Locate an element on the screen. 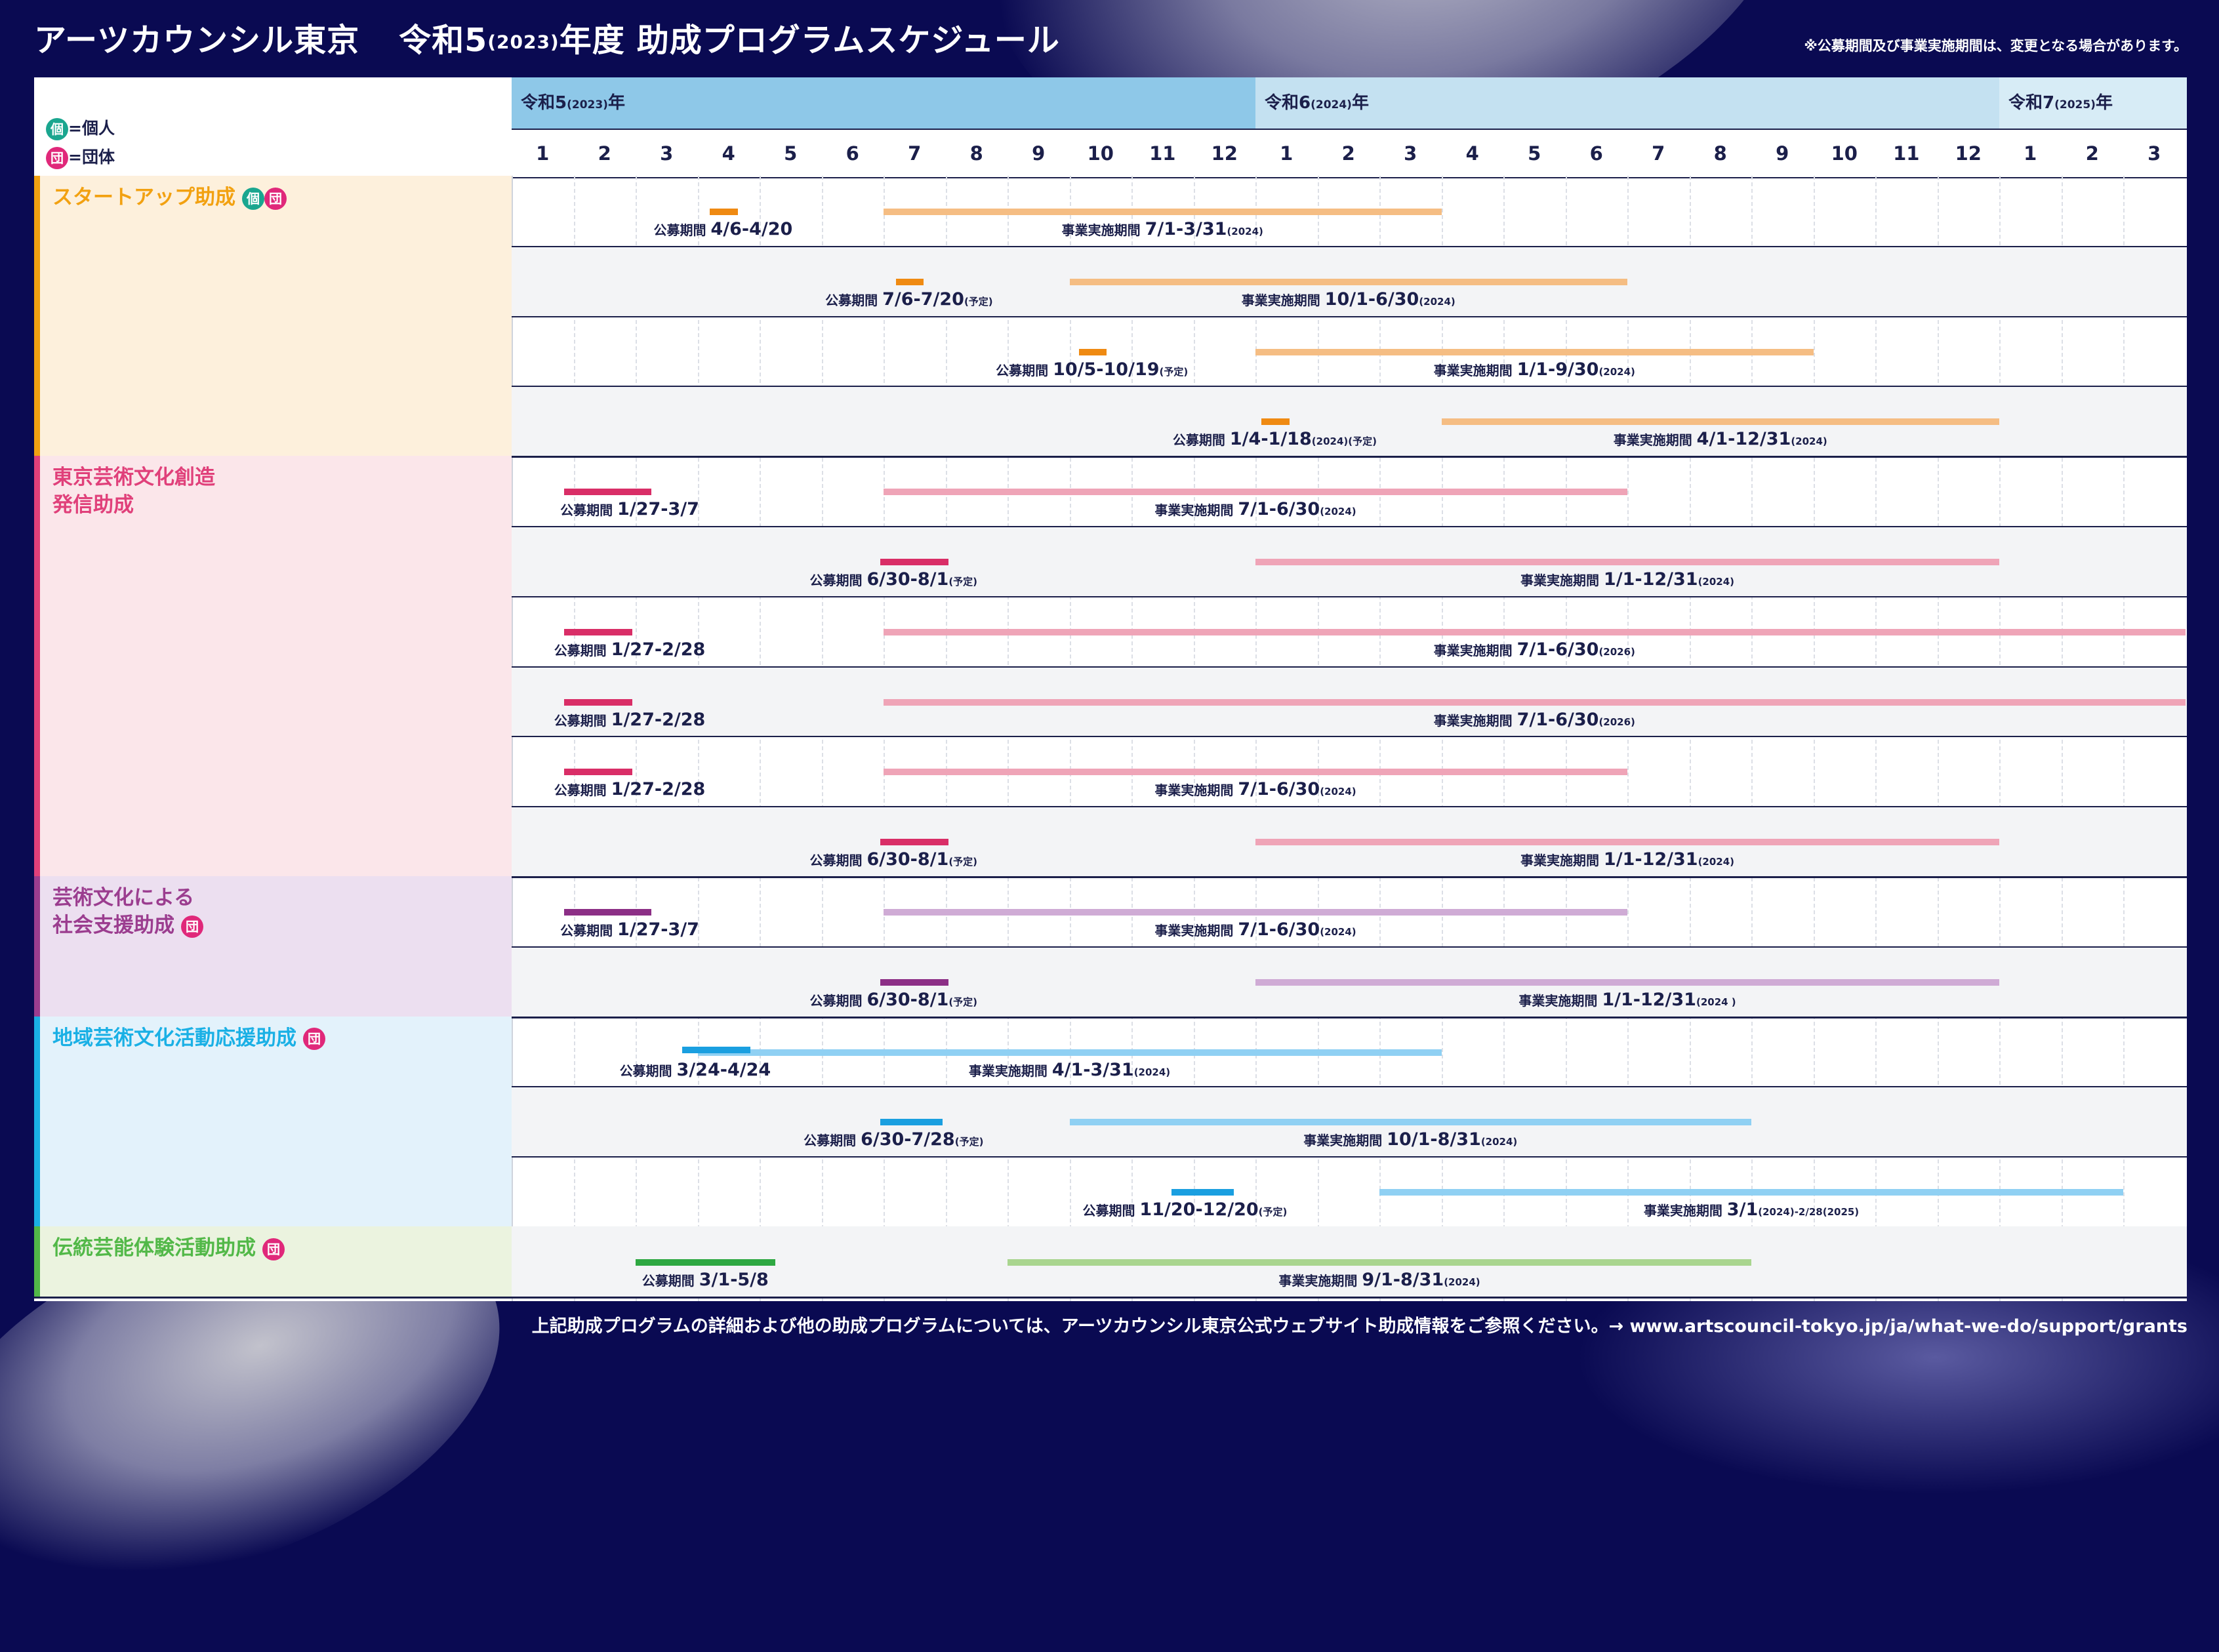 This screenshot has height=1652, width=2219. period-dates: 6/30-8/1 is located at coordinates (907, 860).